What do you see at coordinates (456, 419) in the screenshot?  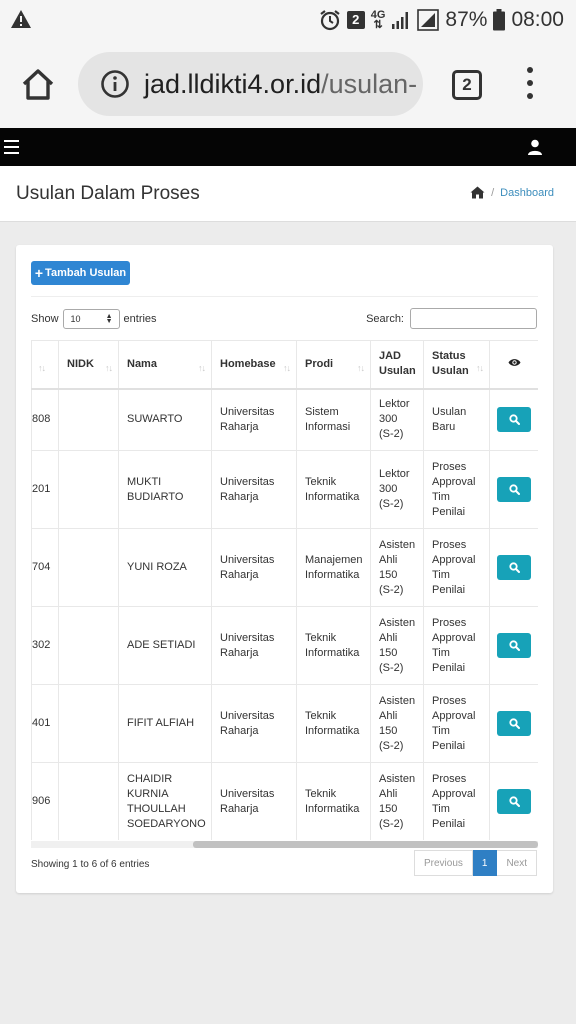 I see `cell-status: Usulan Baru` at bounding box center [456, 419].